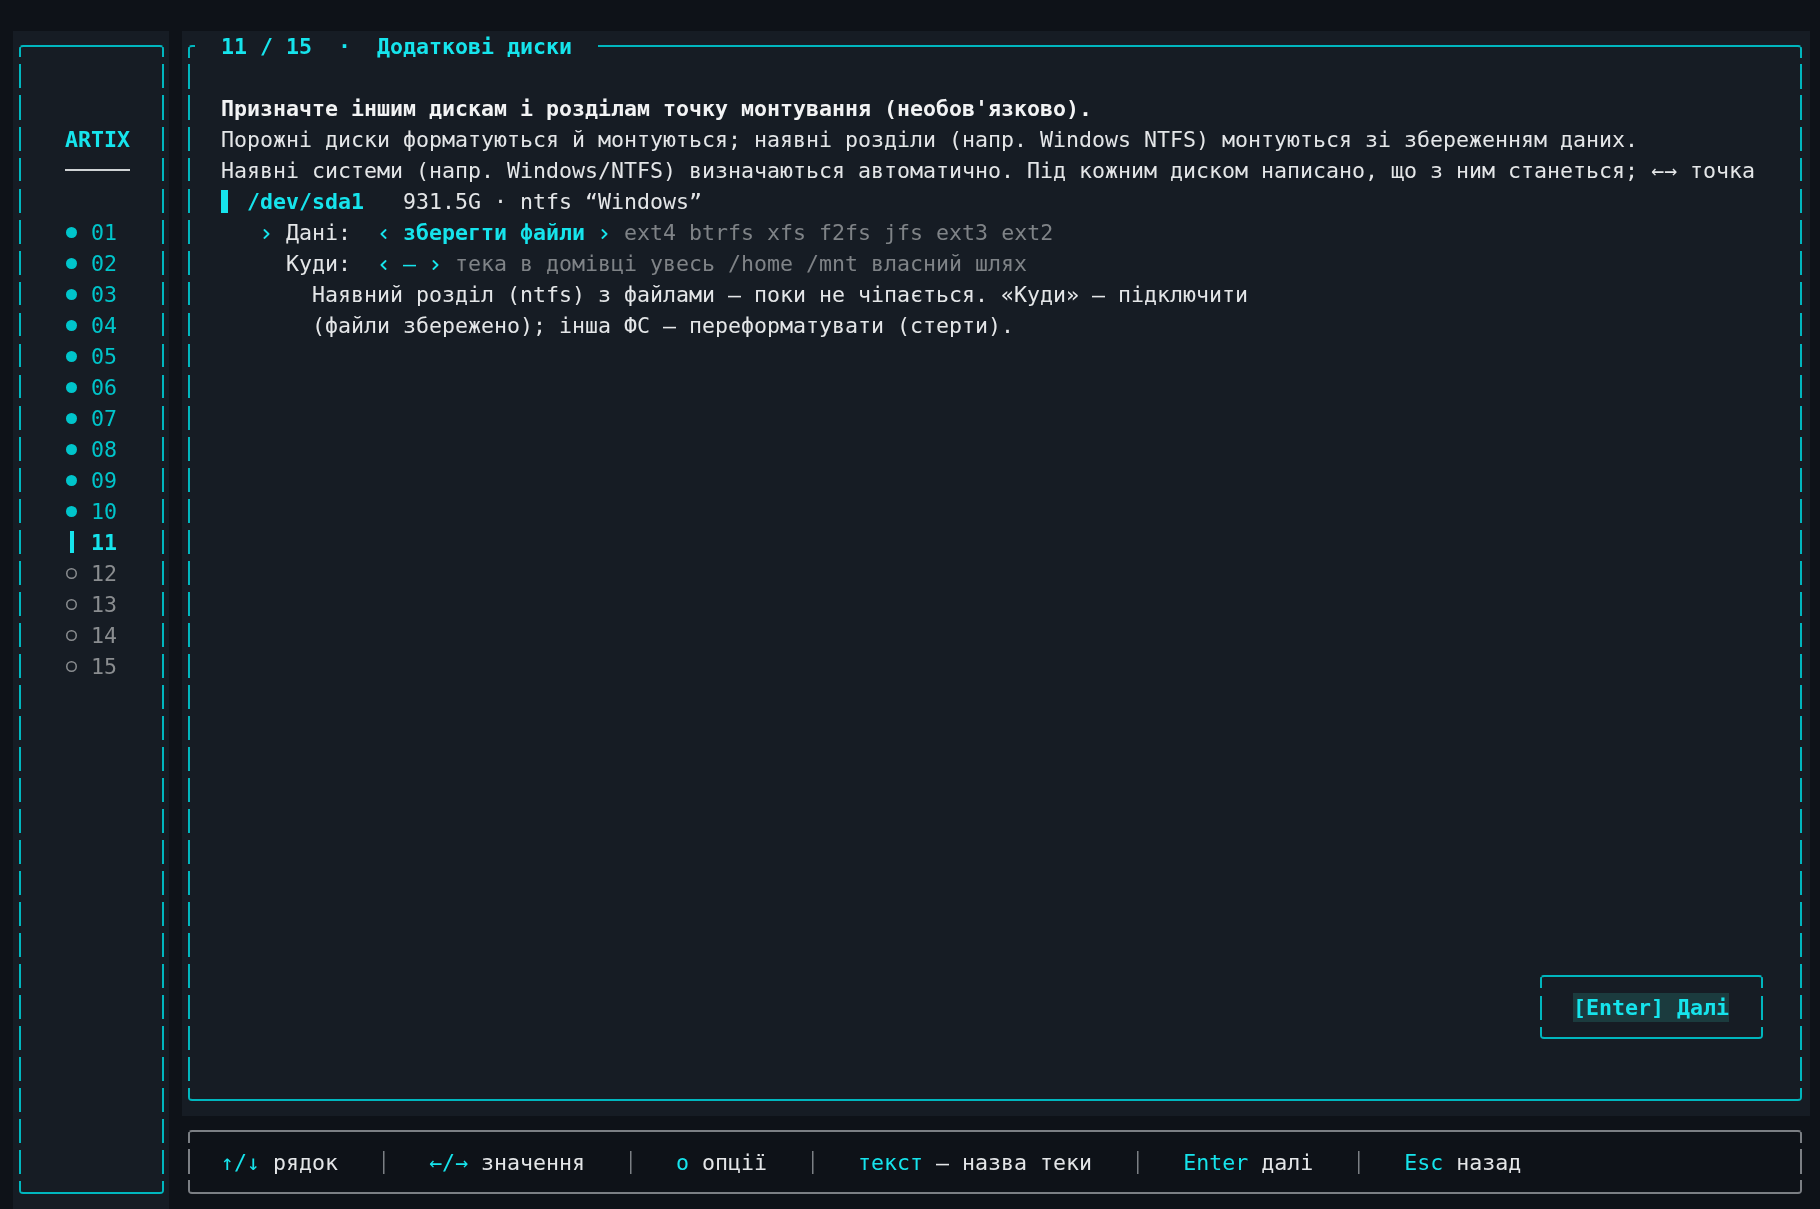 This screenshot has height=1209, width=1820. What do you see at coordinates (410, 263) in the screenshot?
I see `option: —` at bounding box center [410, 263].